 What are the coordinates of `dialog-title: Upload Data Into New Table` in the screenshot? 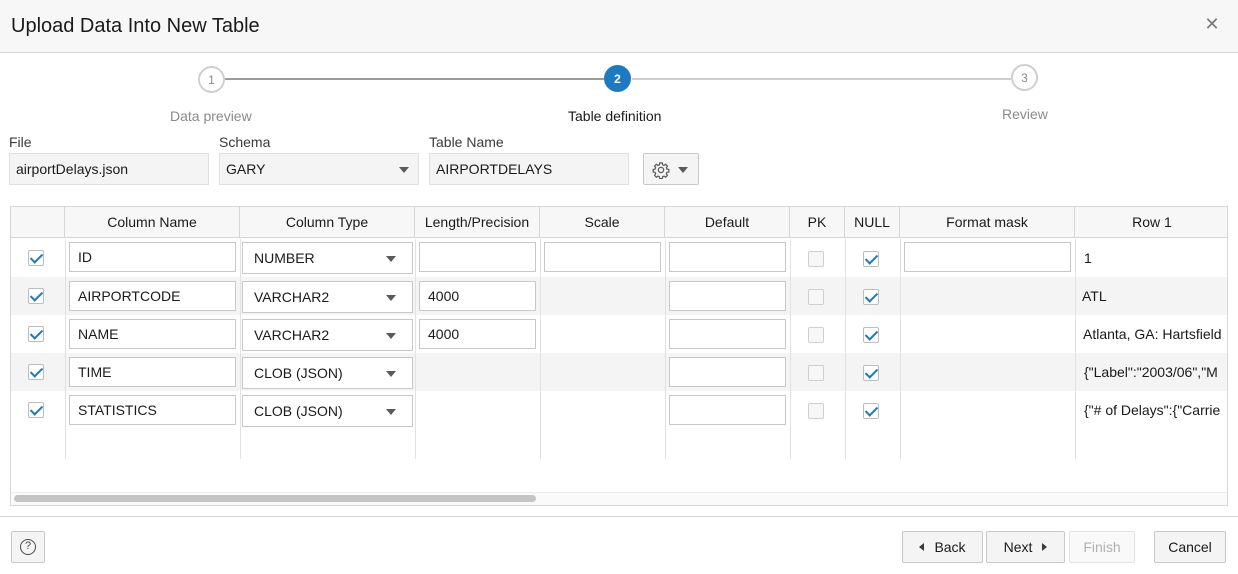 It's located at (135, 26).